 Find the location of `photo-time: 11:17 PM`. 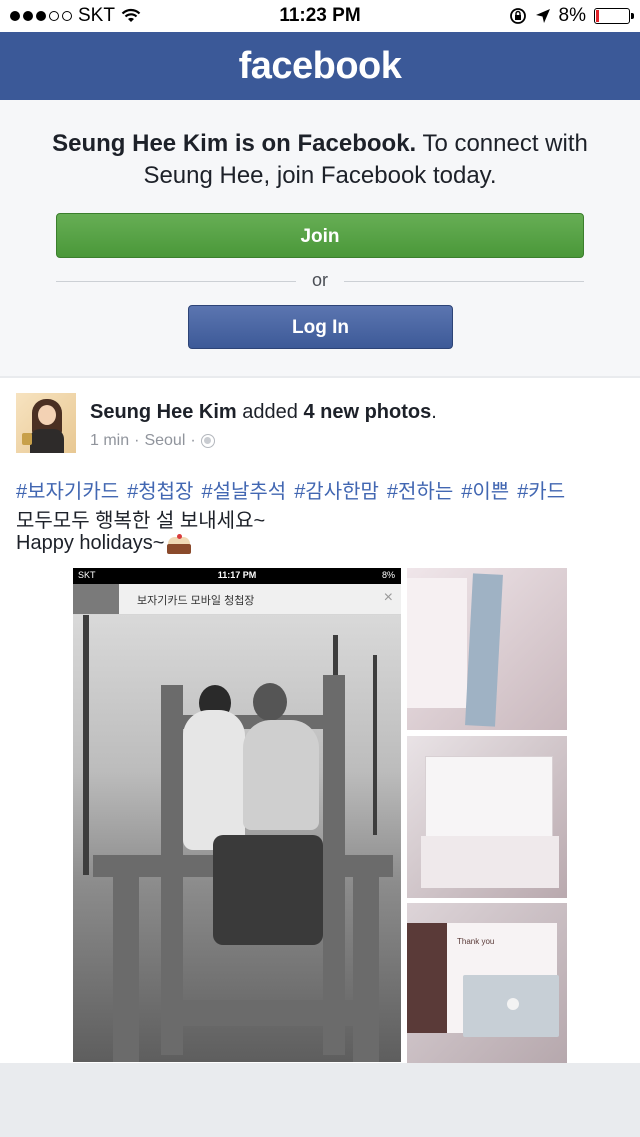

photo-time: 11:17 PM is located at coordinates (237, 575).